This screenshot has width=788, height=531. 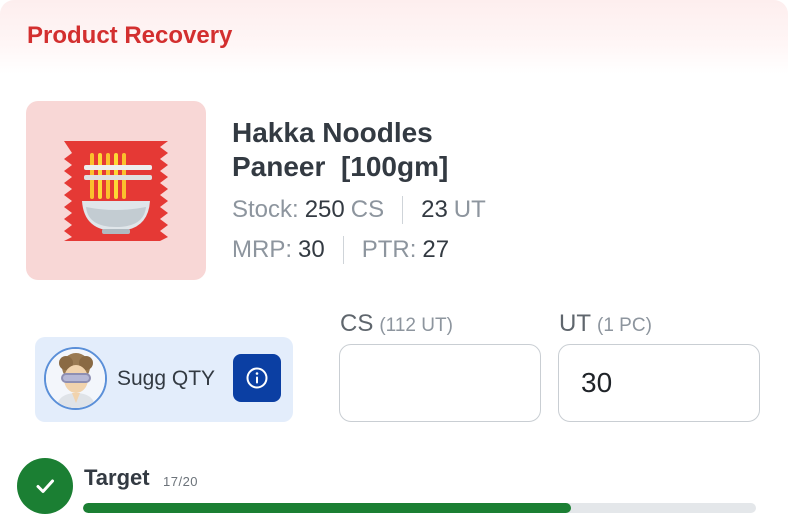 What do you see at coordinates (262, 249) in the screenshot?
I see `mrp-label: MRP:` at bounding box center [262, 249].